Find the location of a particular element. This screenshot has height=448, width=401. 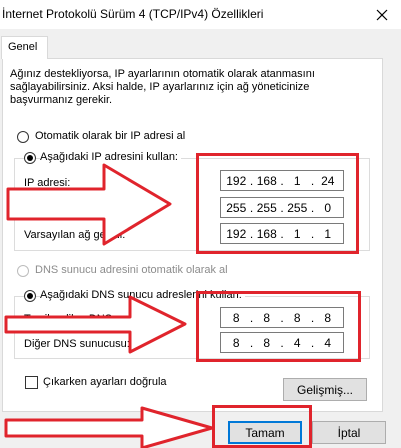

ip-auto-radio is located at coordinates (23, 137).